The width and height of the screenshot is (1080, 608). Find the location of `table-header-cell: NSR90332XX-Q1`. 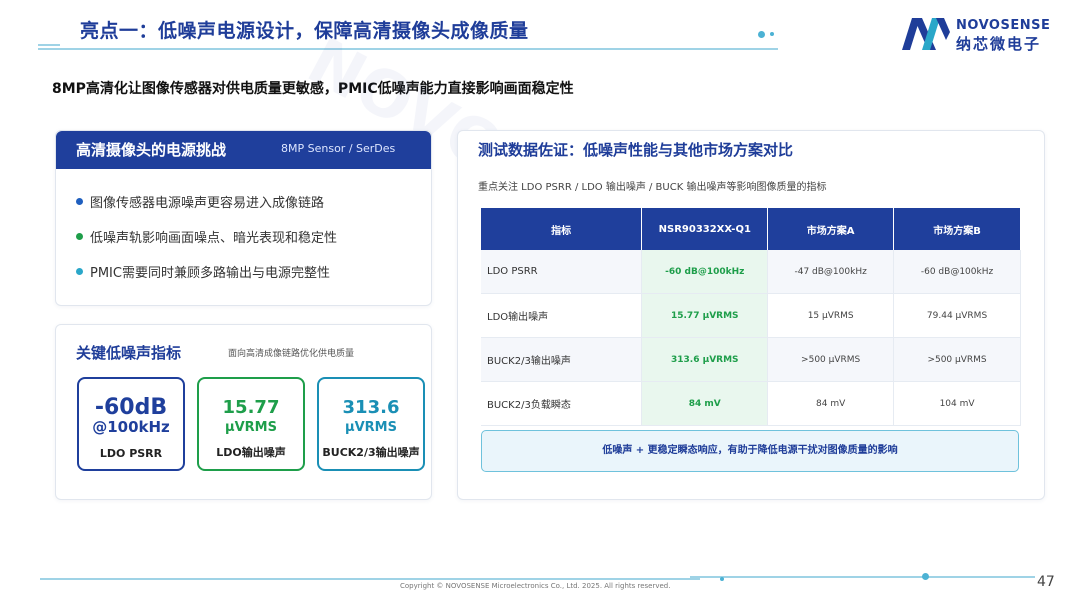

table-header-cell: NSR90332XX-Q1 is located at coordinates (705, 229).